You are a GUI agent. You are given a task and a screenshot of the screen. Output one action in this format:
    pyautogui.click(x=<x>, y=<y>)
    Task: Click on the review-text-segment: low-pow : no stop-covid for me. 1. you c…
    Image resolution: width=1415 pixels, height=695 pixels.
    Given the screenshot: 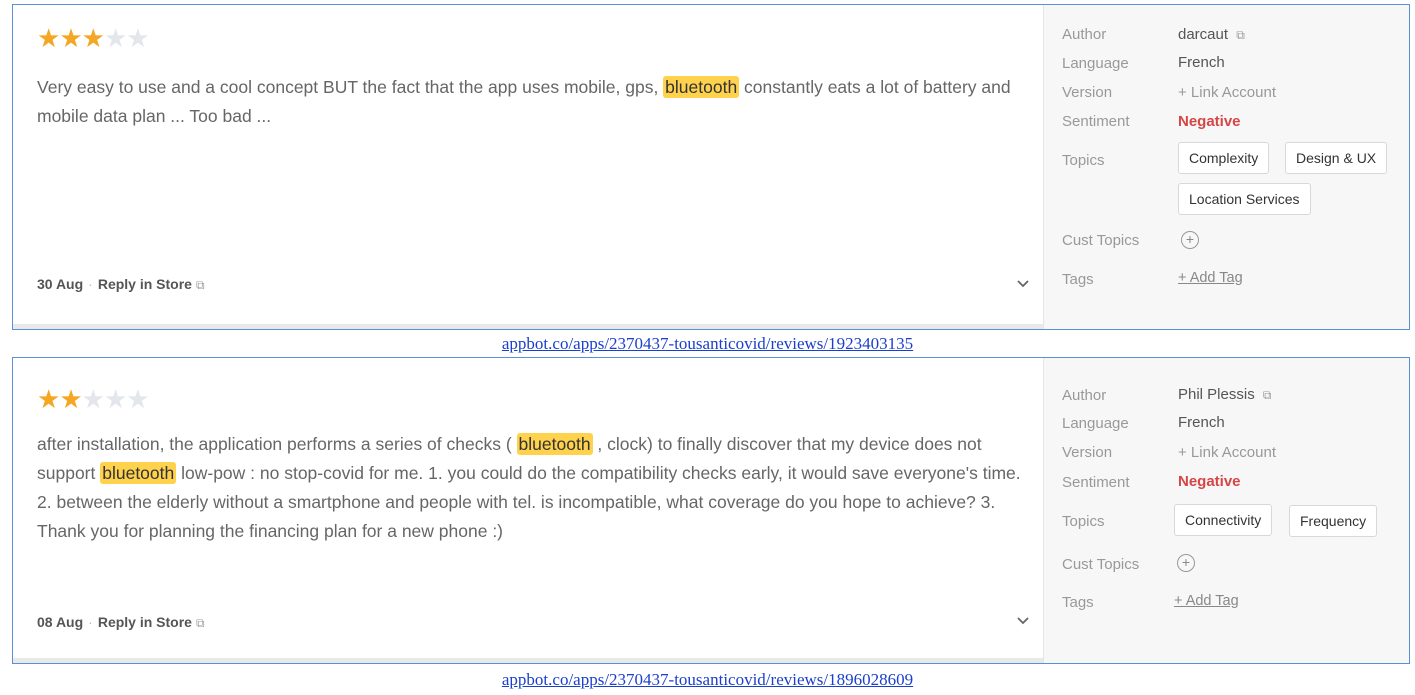 What is the action you would take?
    pyautogui.click(x=529, y=502)
    